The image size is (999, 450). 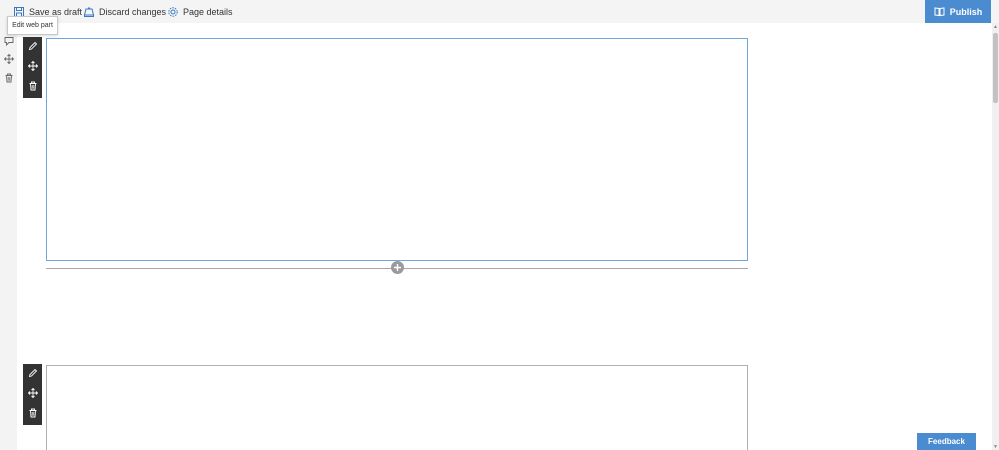 What do you see at coordinates (995, 446) in the screenshot?
I see `scroll-down-icon: ▼` at bounding box center [995, 446].